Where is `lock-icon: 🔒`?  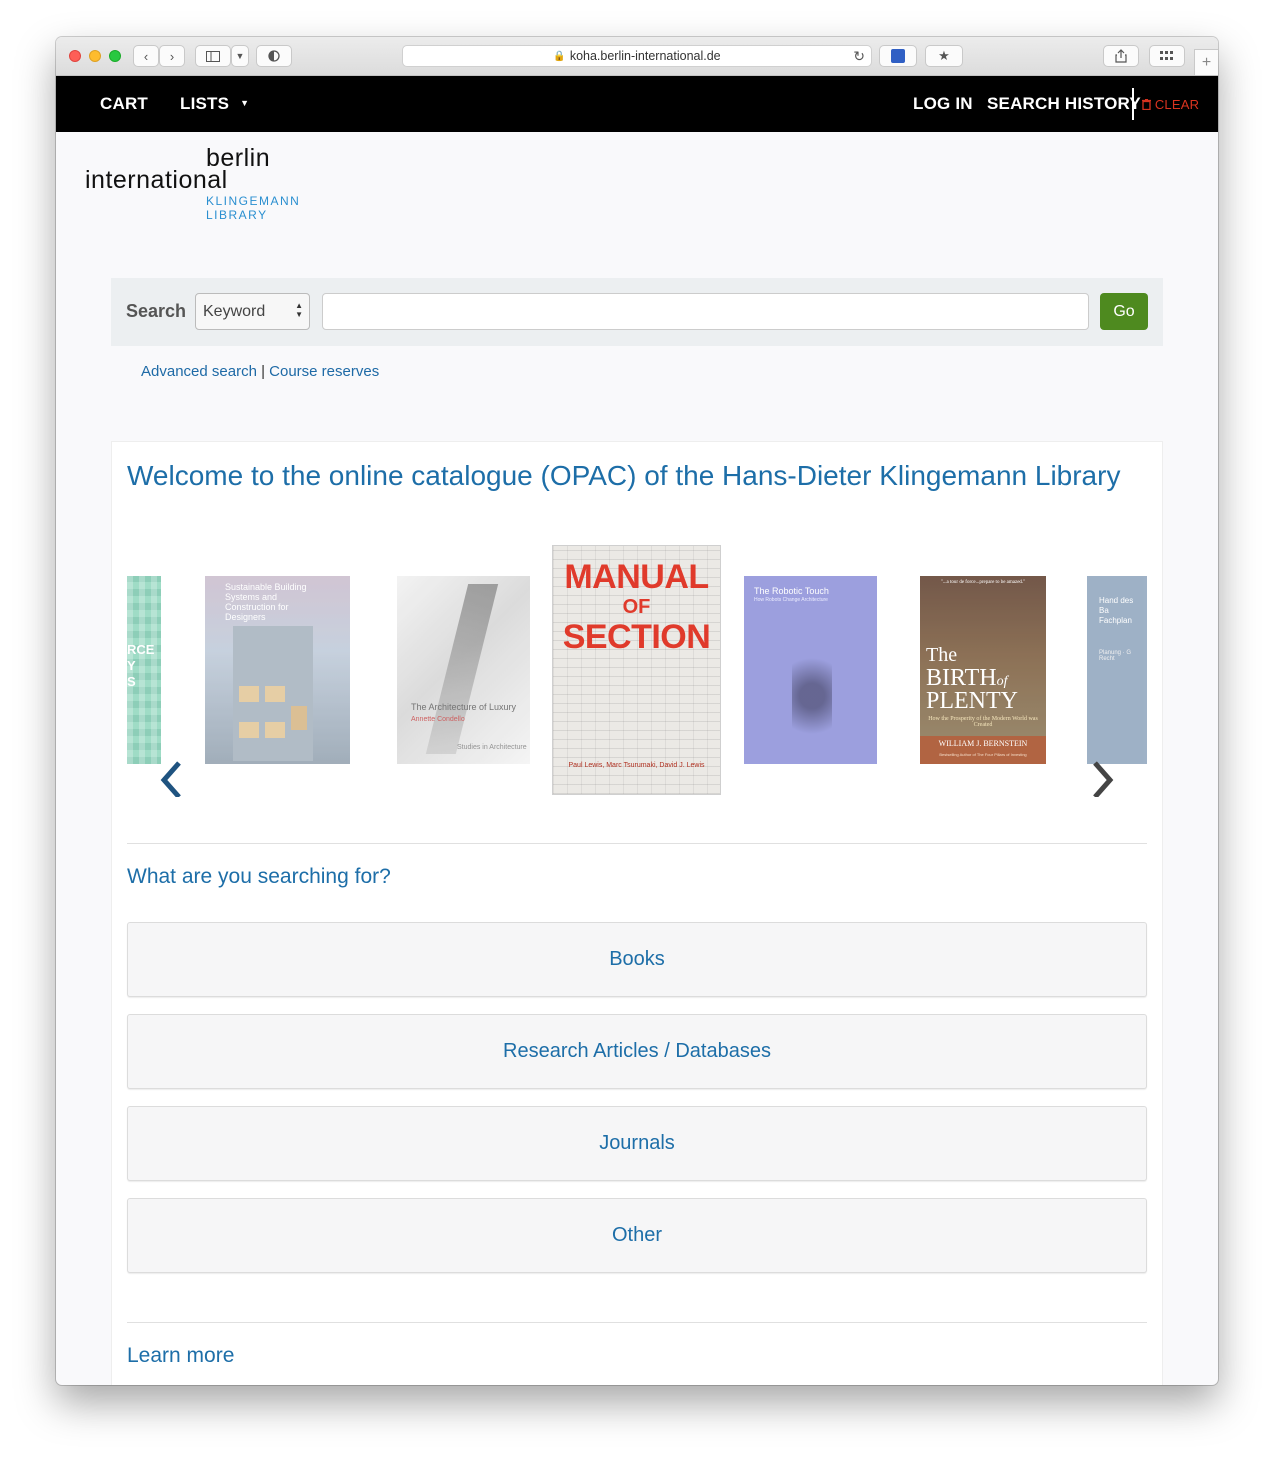
lock-icon: 🔒 is located at coordinates (559, 56).